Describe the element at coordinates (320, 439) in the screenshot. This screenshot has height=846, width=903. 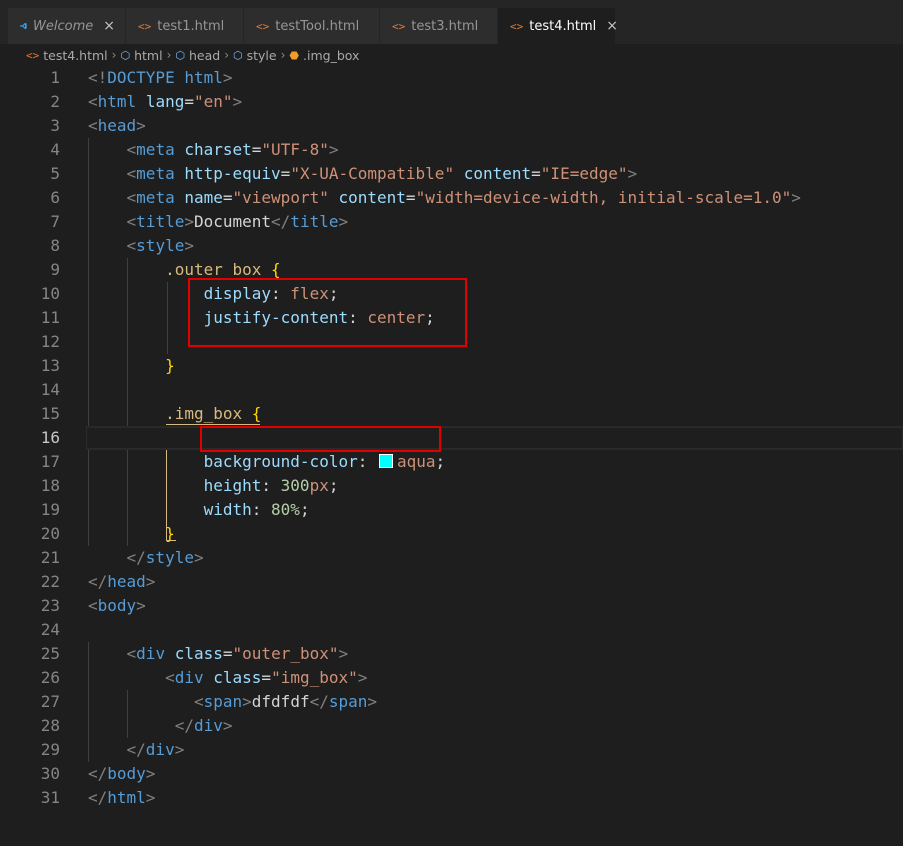
I see `highlight-box` at that location.